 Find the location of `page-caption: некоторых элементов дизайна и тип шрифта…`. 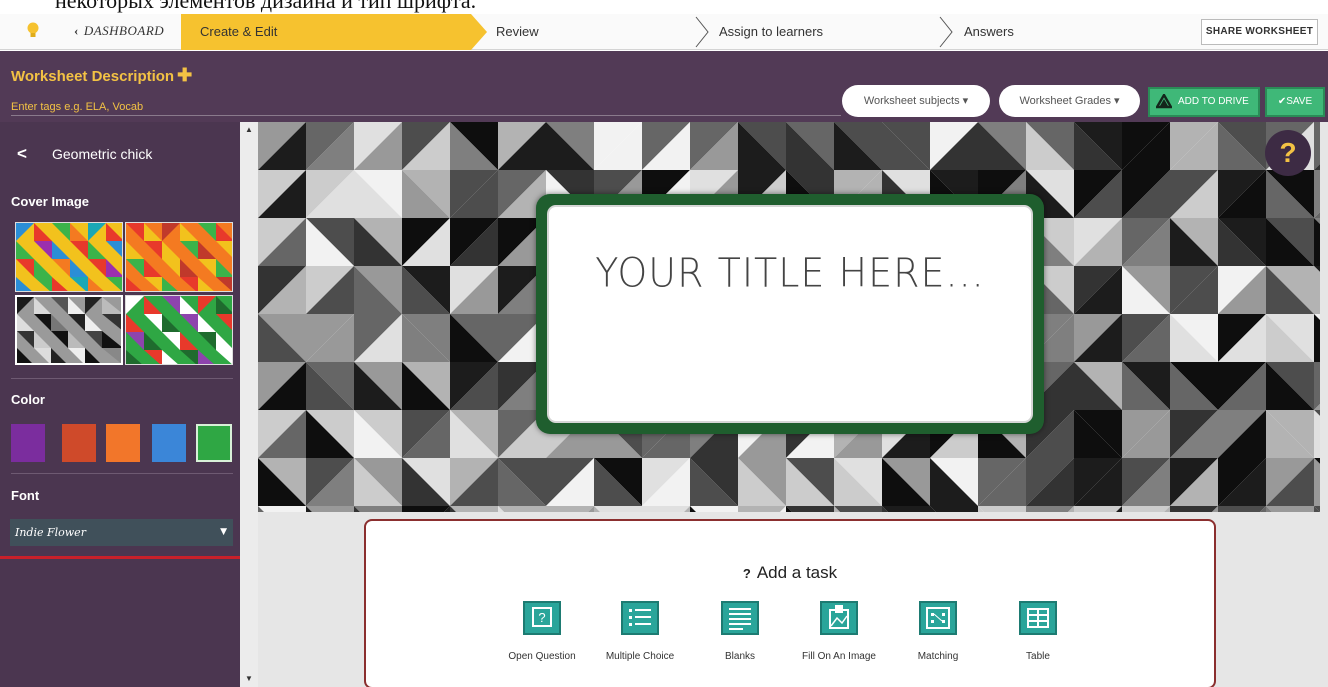

page-caption: некоторых элементов дизайна и тип шрифта… is located at coordinates (266, 6).